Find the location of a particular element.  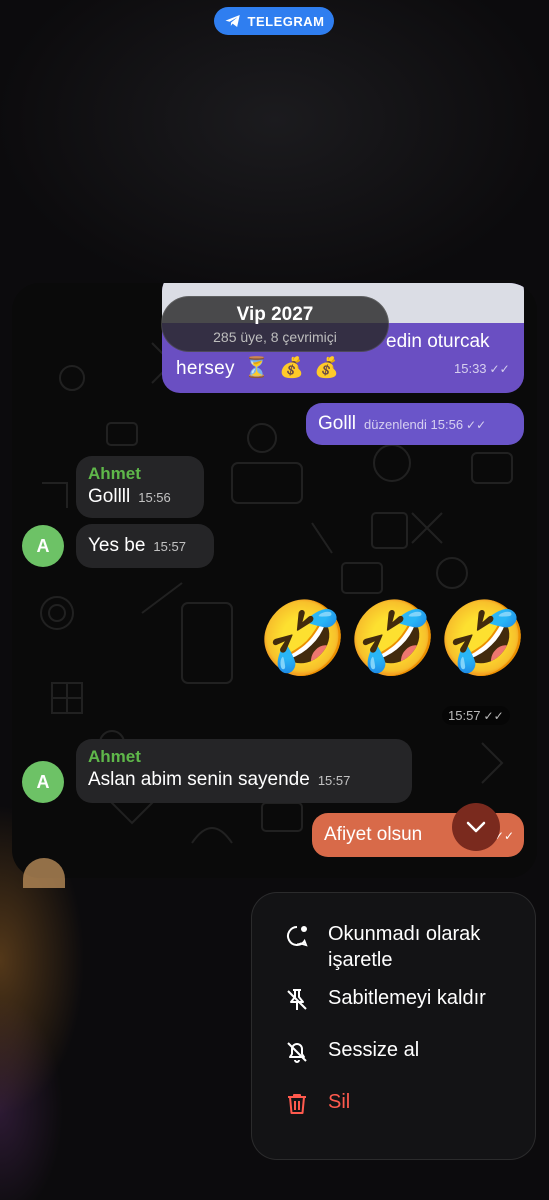

menu-item-mute: Sessize al is located at coordinates (393, 1057).